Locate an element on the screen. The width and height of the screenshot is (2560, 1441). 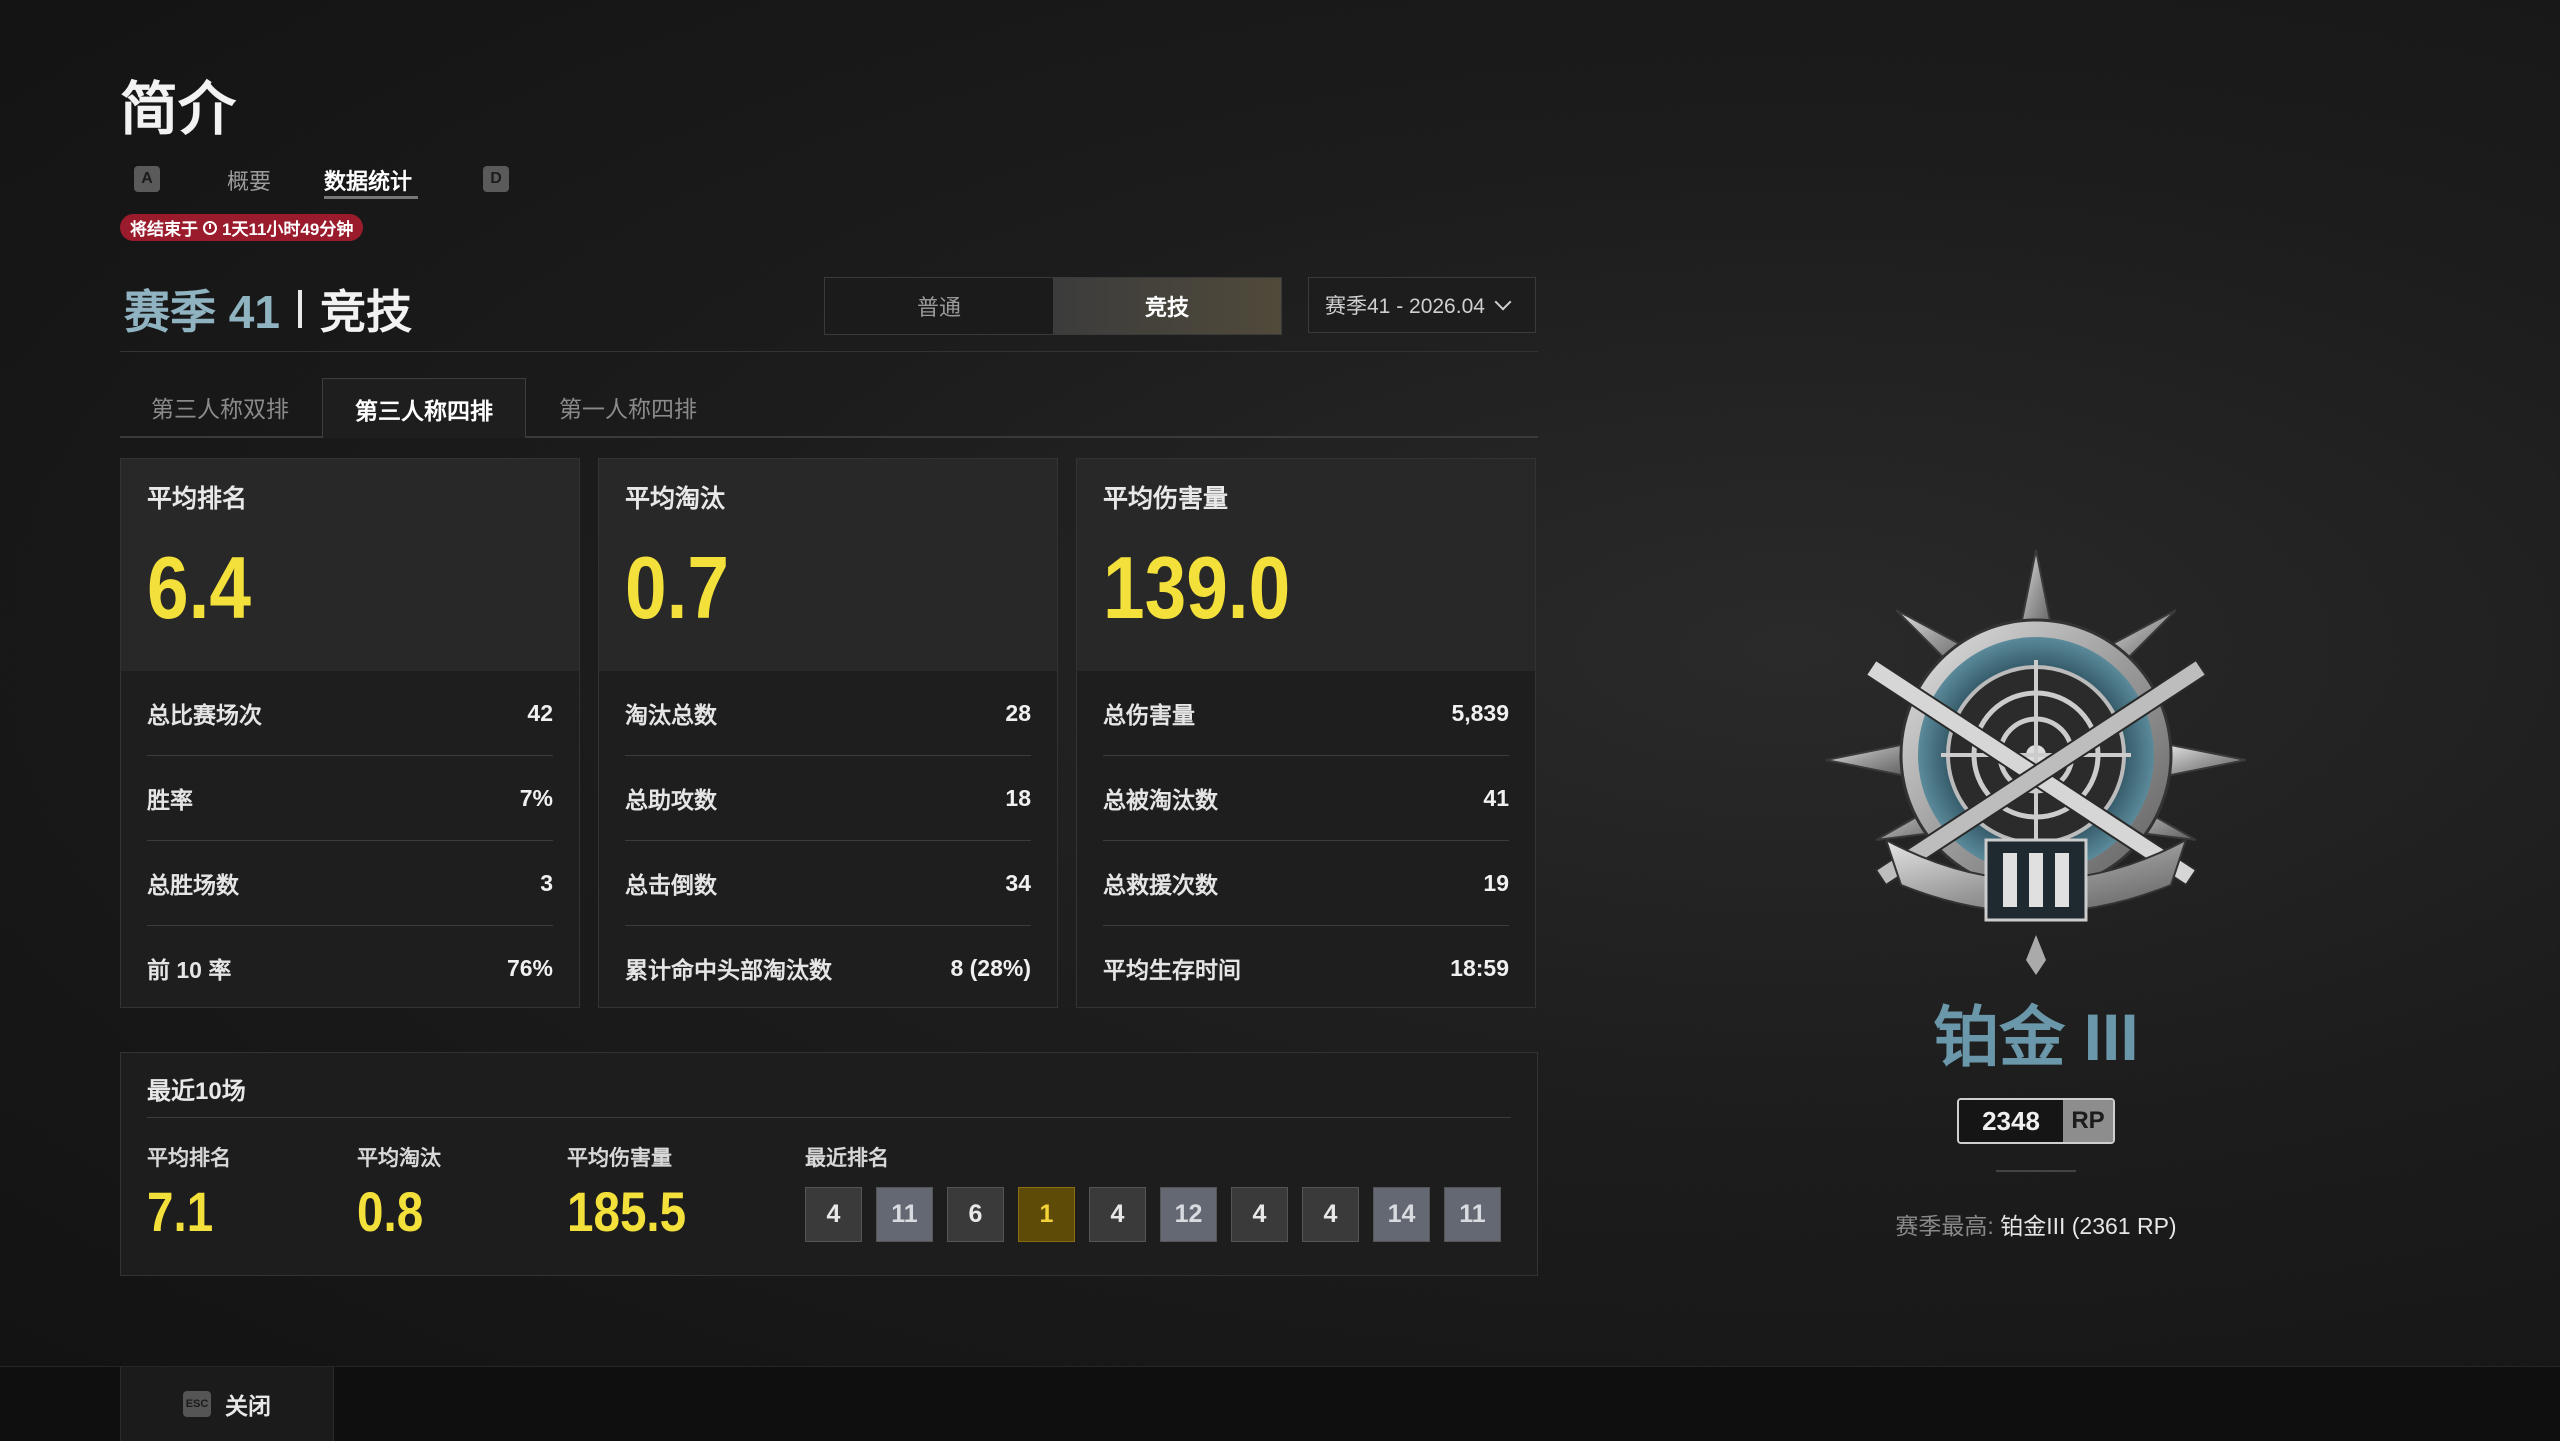
stat-value: 28 is located at coordinates (1018, 712).